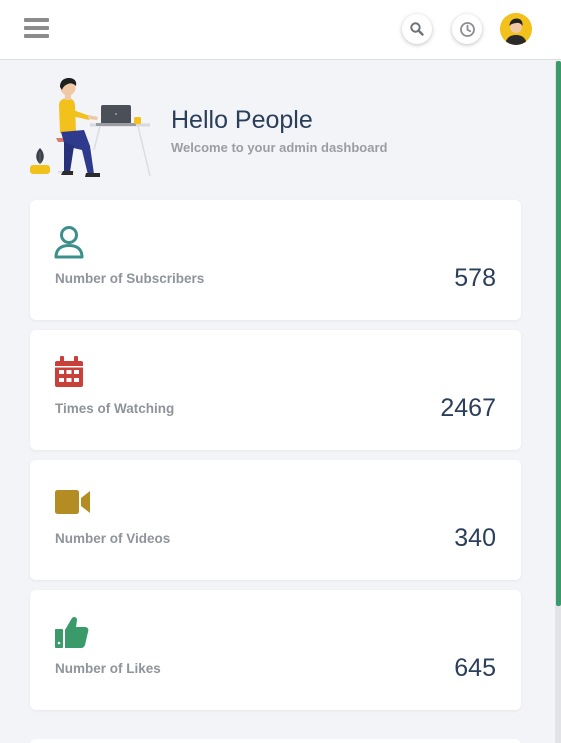 This screenshot has height=743, width=561. Describe the element at coordinates (279, 147) in the screenshot. I see `greeting-subtitle: Welcome to your admin dashboard` at that location.